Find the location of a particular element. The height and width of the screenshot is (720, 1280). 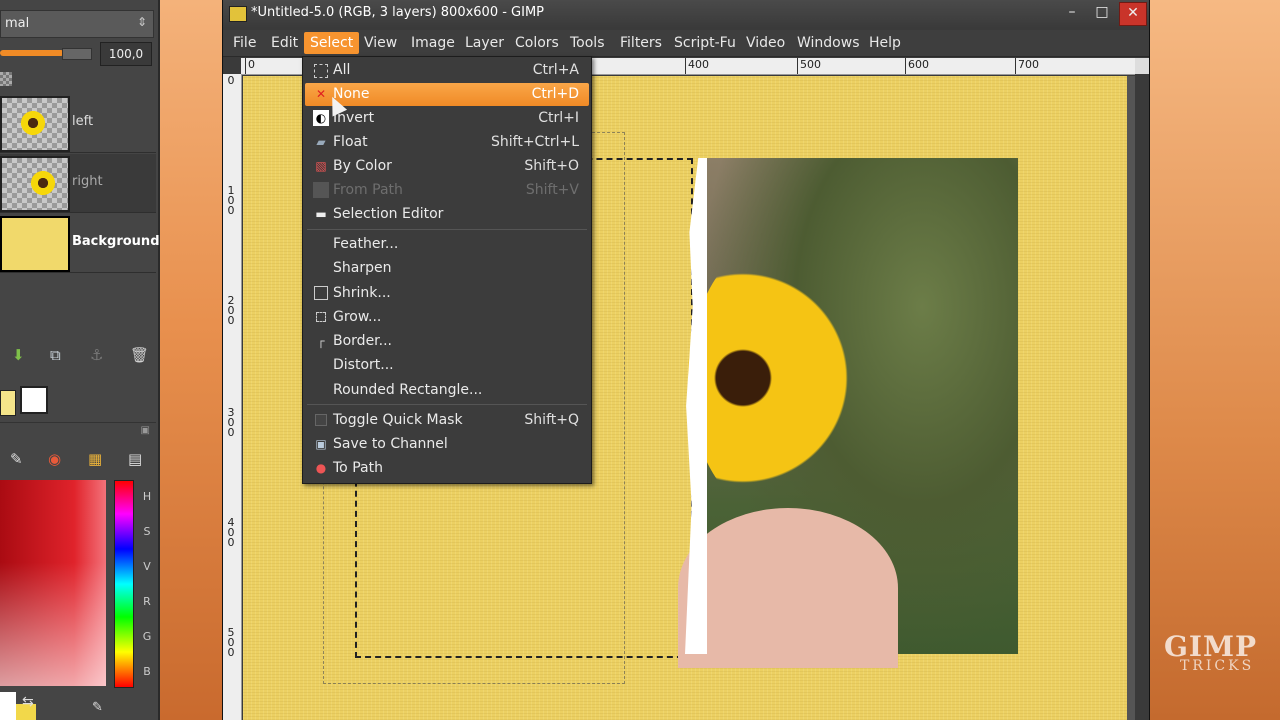

cmyk-icon: ▤ is located at coordinates (135, 459).